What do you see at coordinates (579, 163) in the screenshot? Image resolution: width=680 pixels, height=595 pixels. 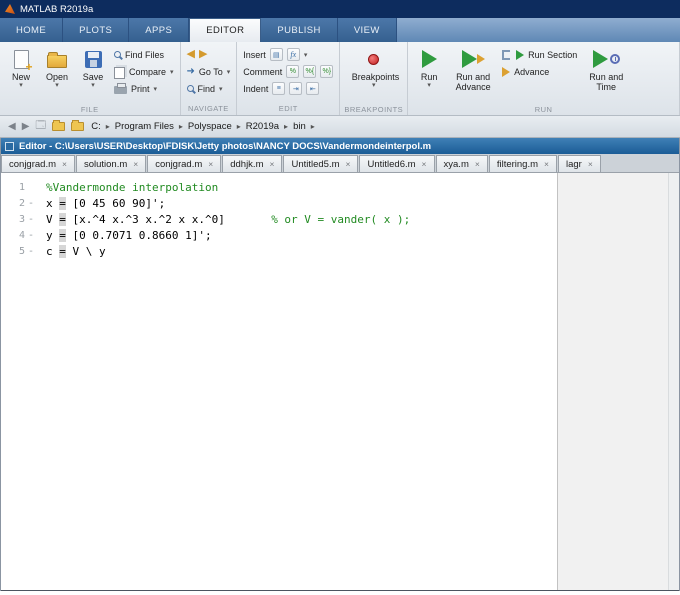 I see `editor-tab: lagr ×` at bounding box center [579, 163].